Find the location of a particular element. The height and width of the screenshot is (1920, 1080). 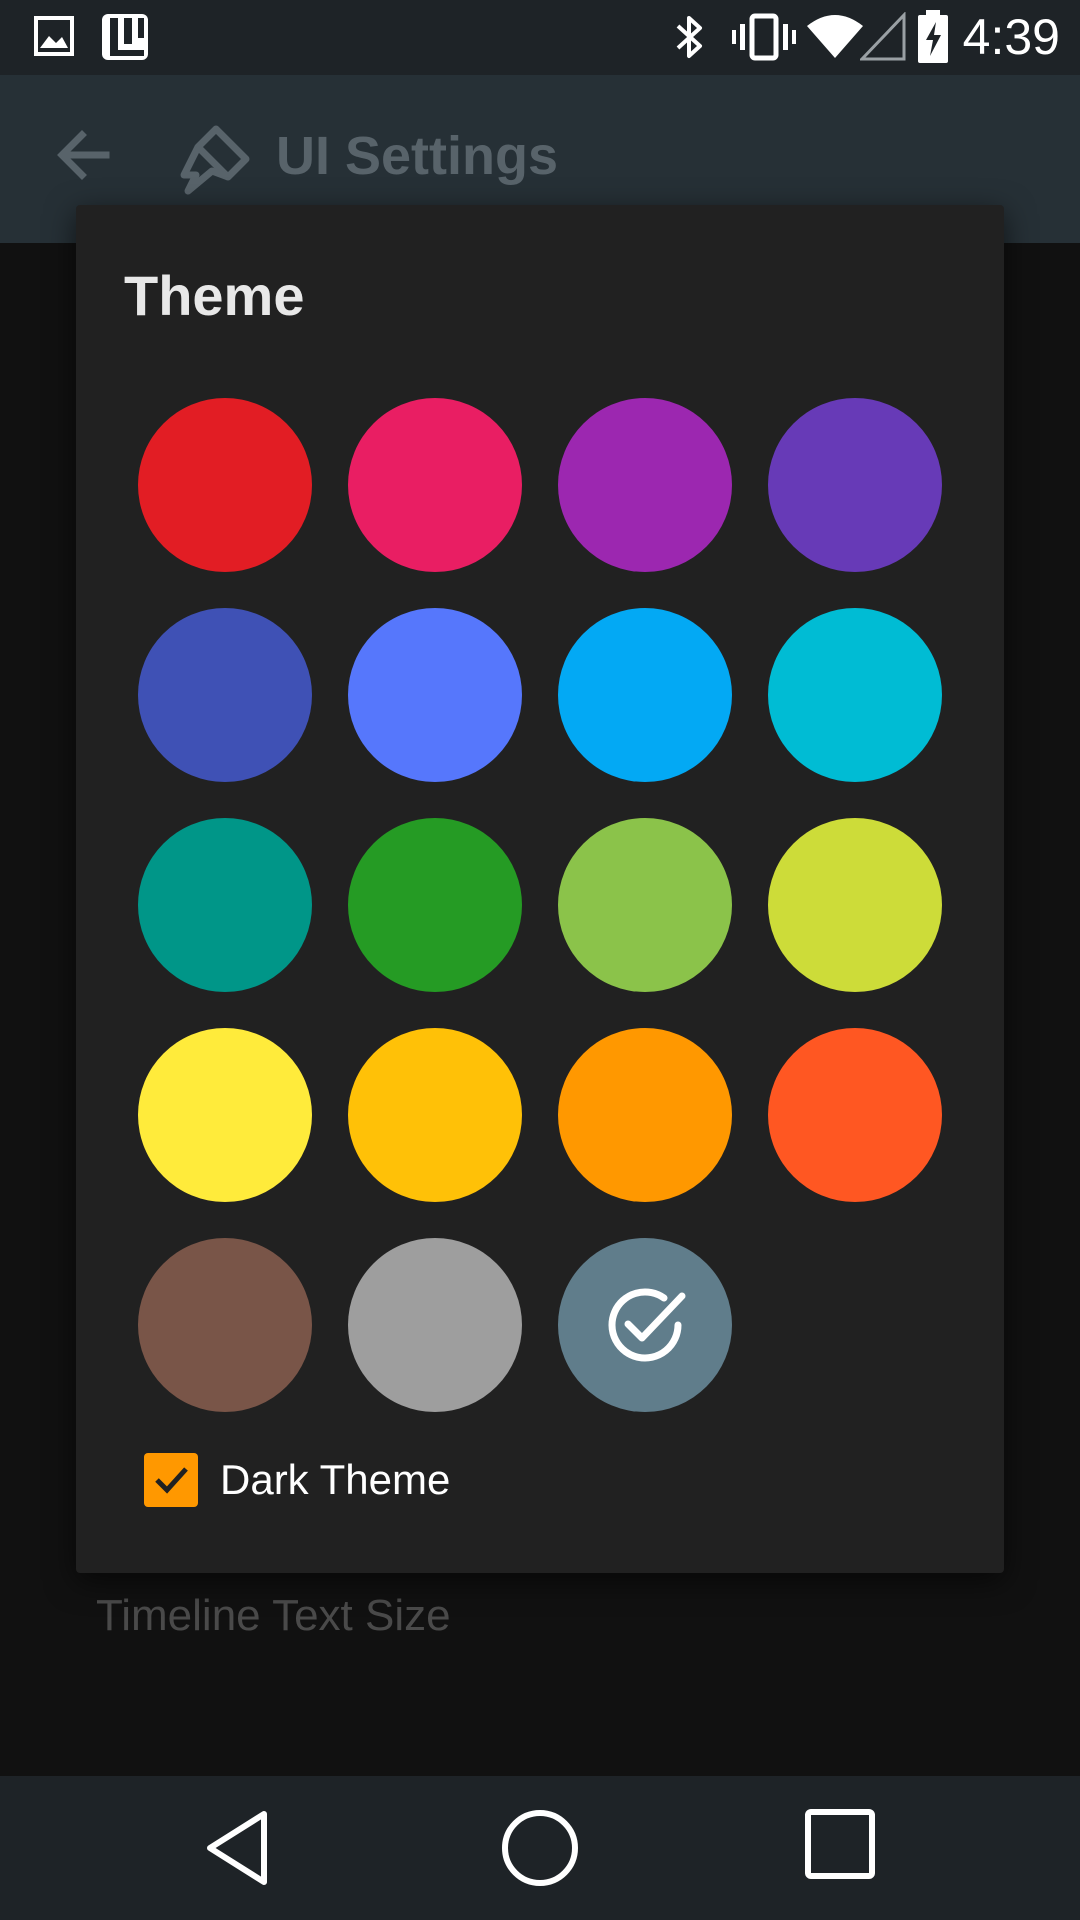

dark-theme-checkbox is located at coordinates (171, 1480).